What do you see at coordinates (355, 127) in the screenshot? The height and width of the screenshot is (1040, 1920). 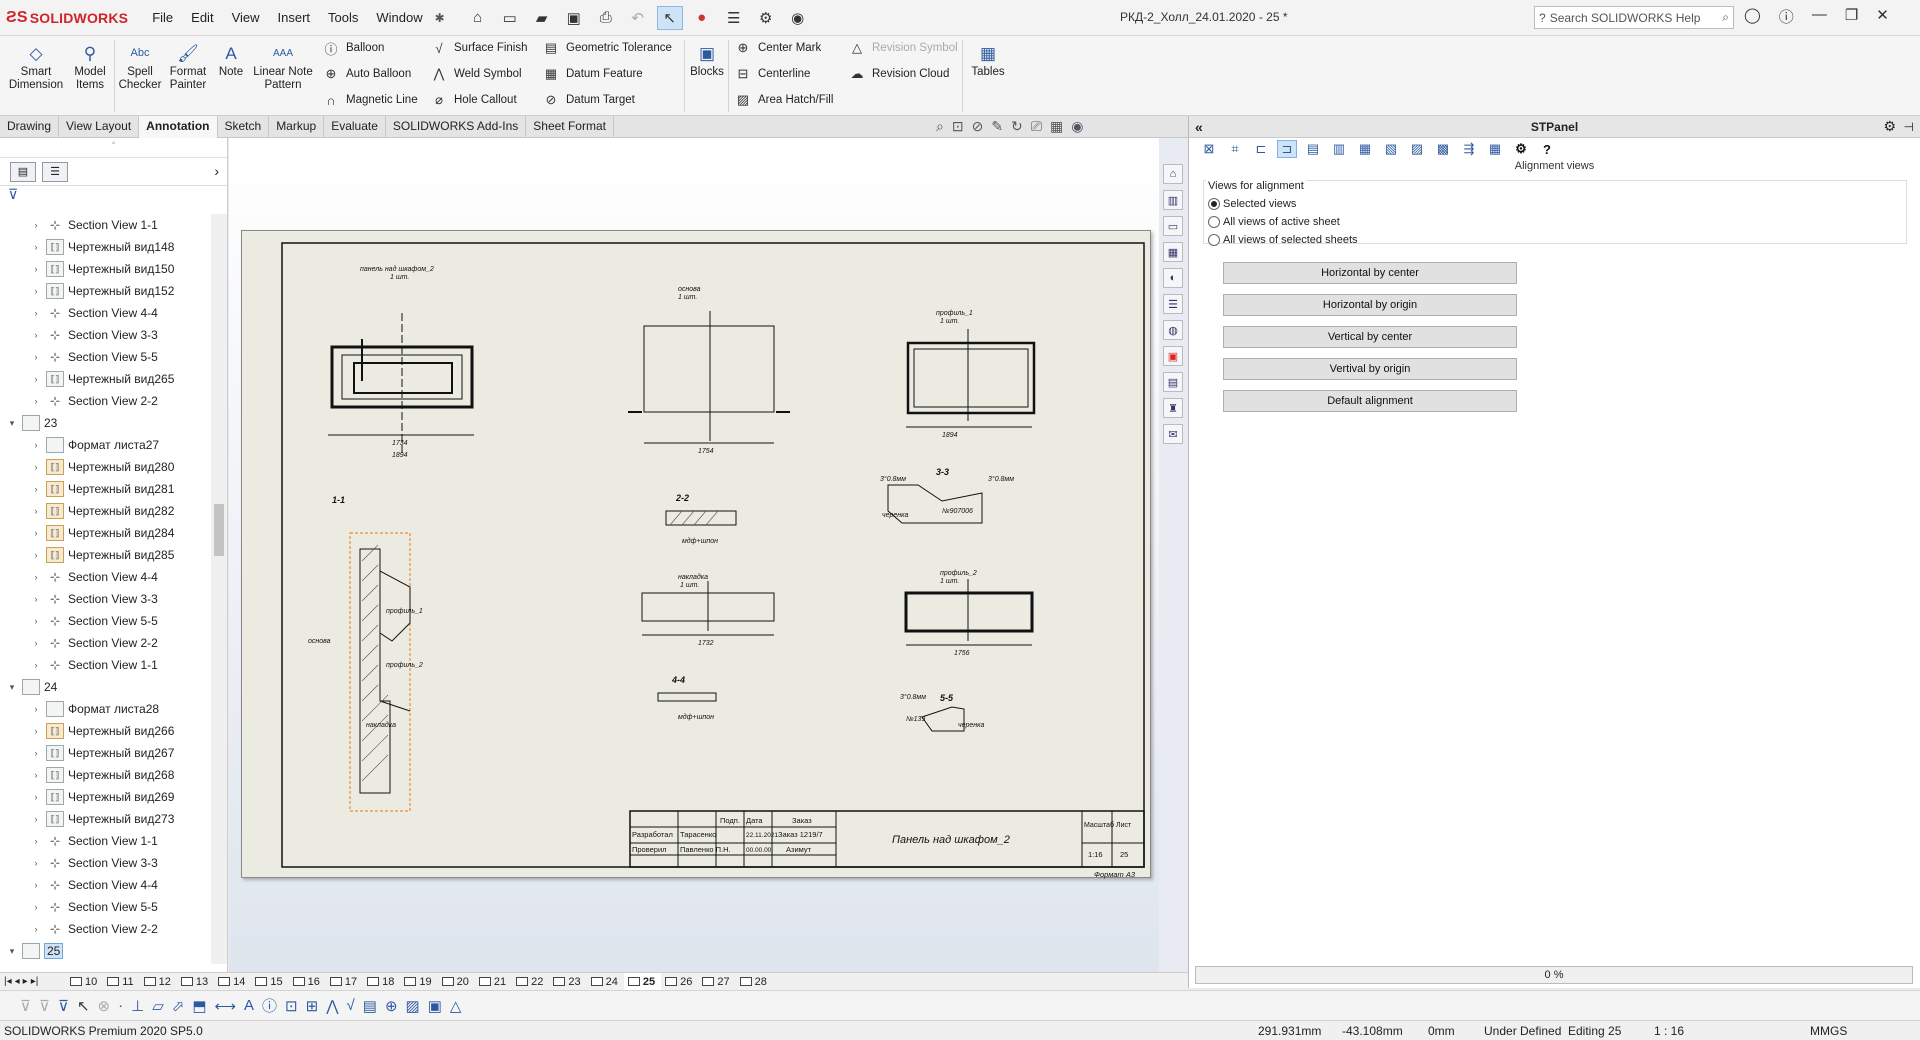 I see `tab-evaluate: Evaluate` at bounding box center [355, 127].